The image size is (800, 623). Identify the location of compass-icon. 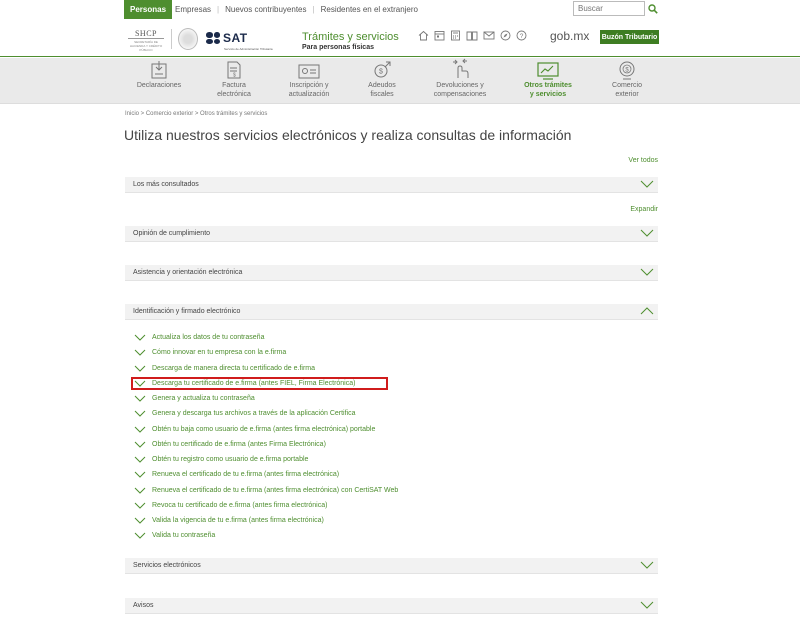
(505, 35).